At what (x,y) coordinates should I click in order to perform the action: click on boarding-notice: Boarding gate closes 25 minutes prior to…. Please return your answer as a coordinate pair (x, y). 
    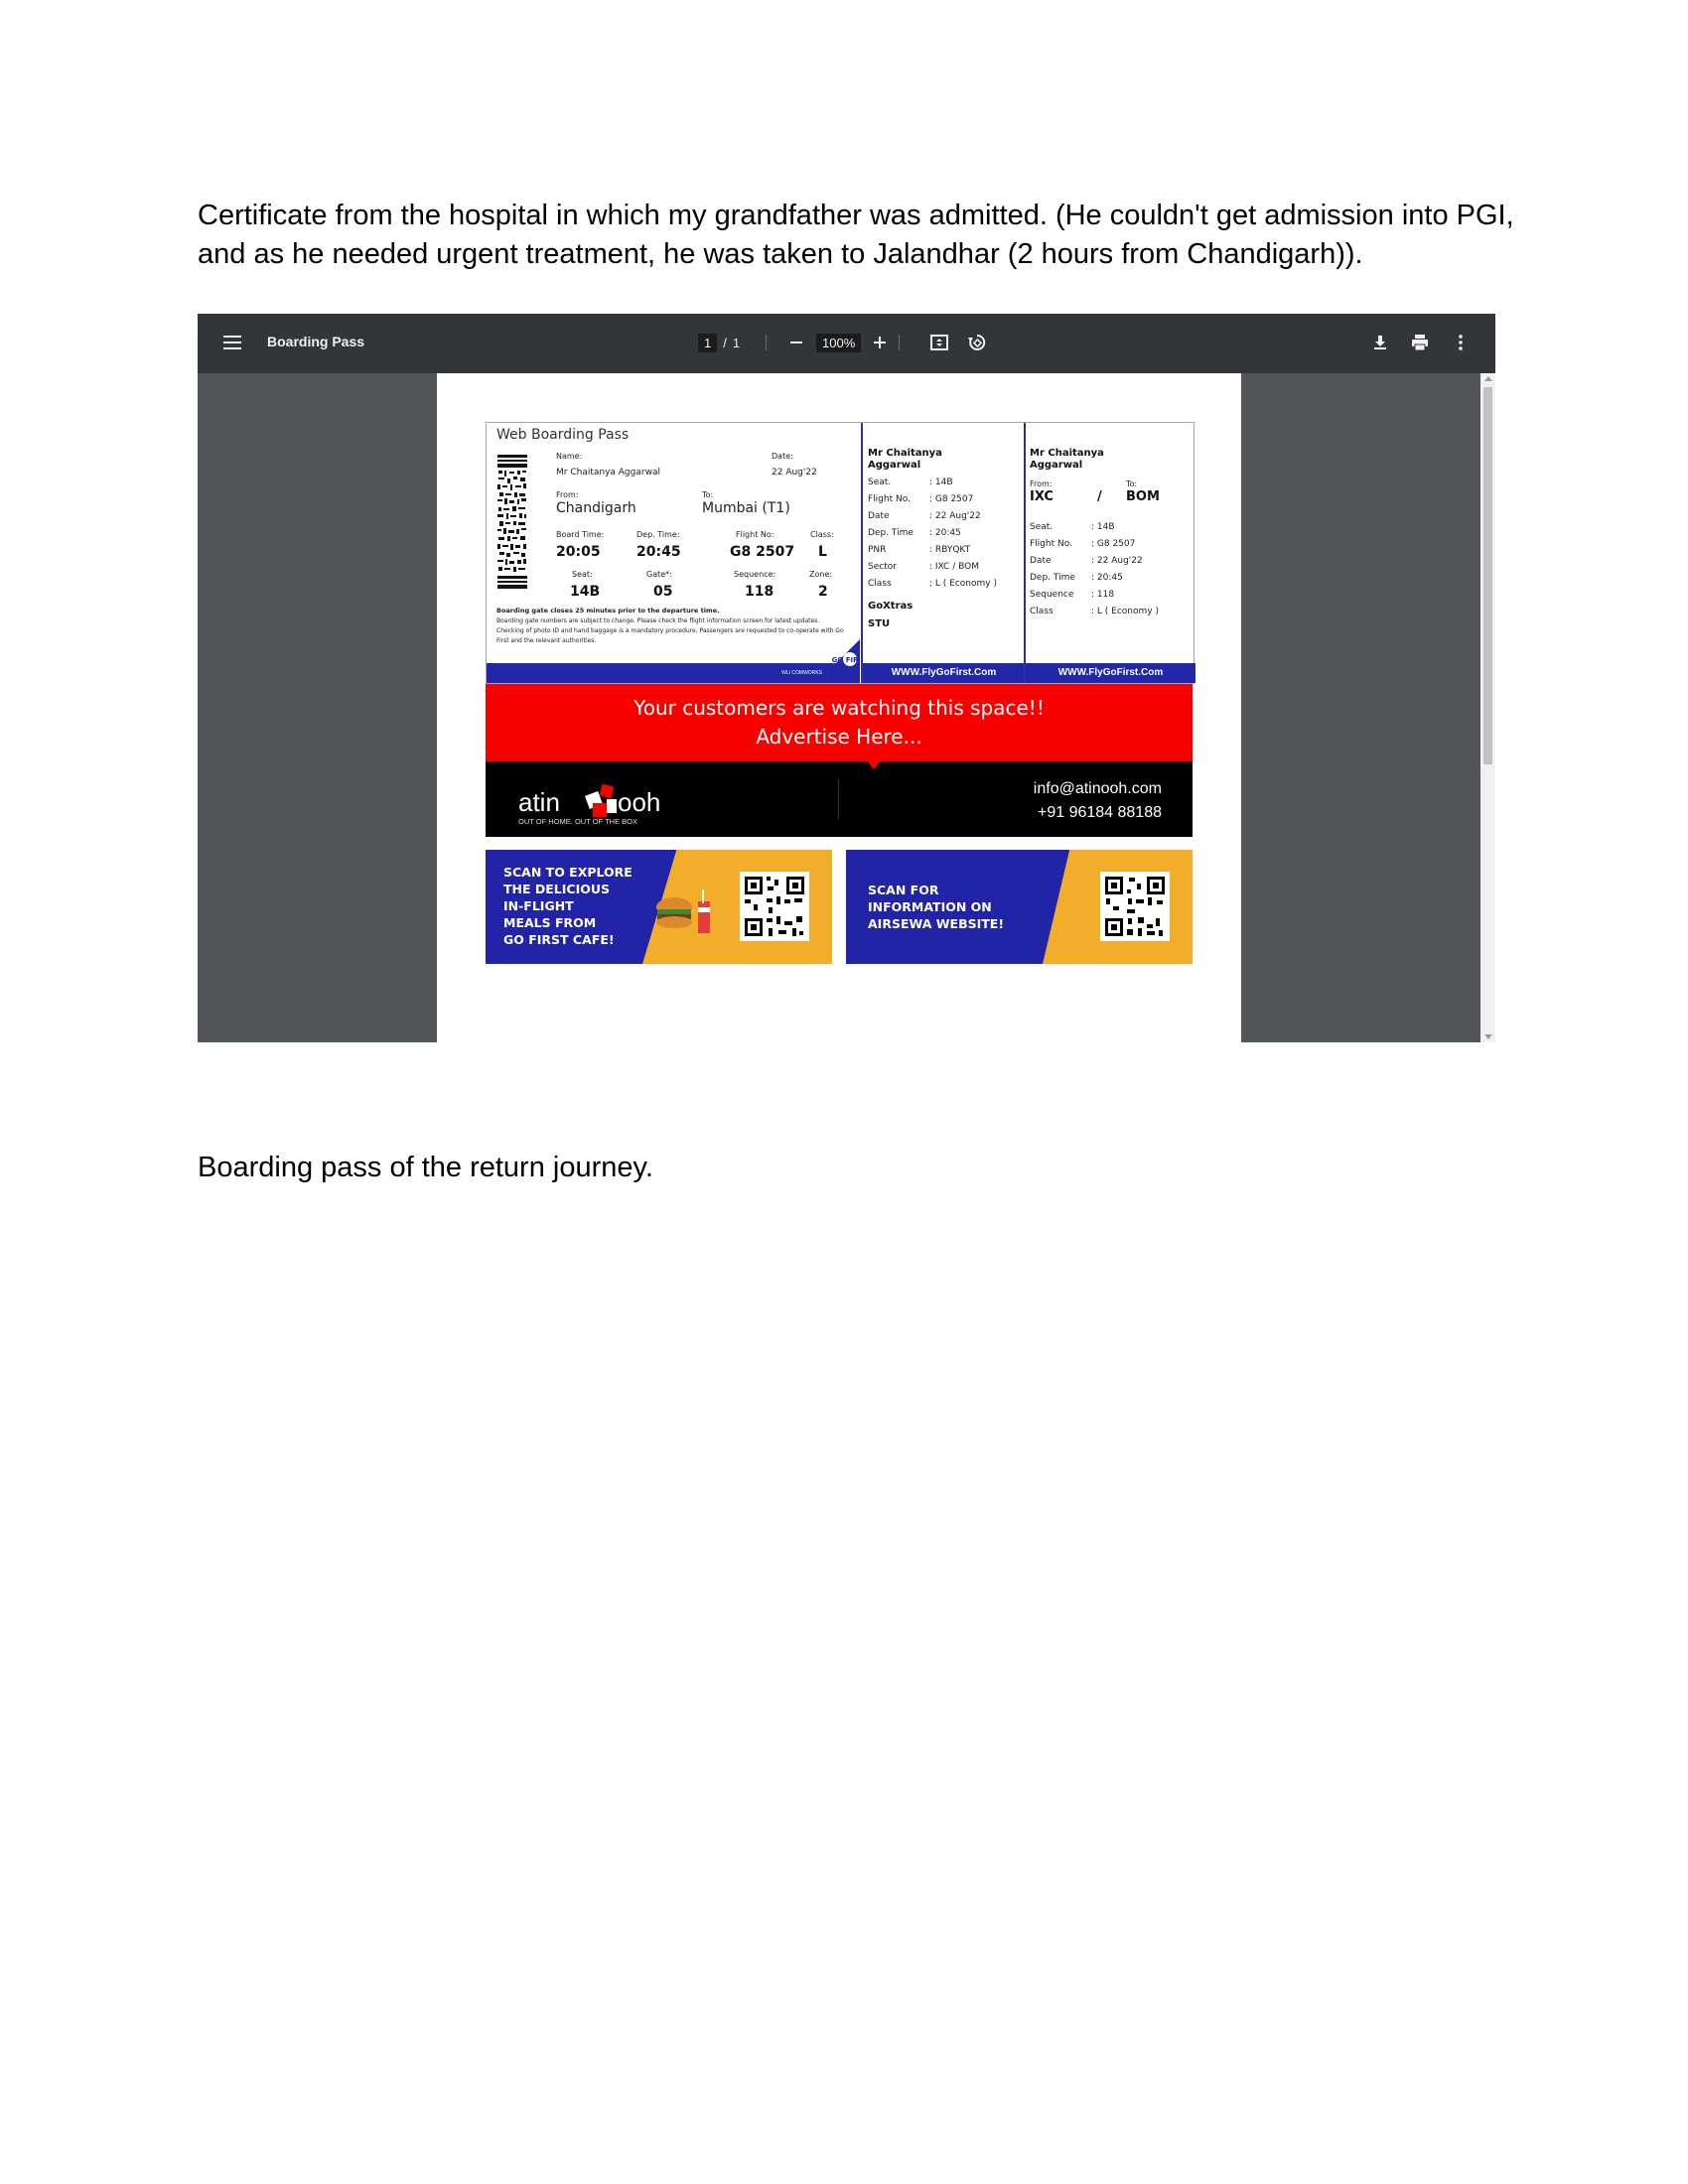
    Looking at the image, I should click on (670, 626).